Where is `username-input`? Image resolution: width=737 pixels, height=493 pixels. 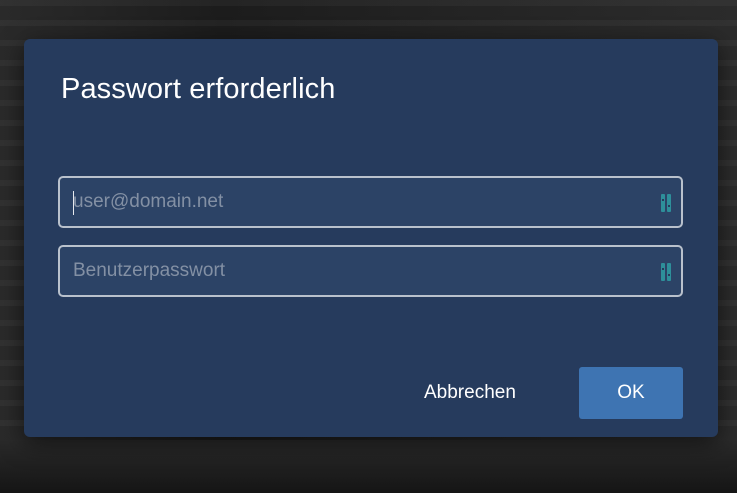
username-input is located at coordinates (370, 202).